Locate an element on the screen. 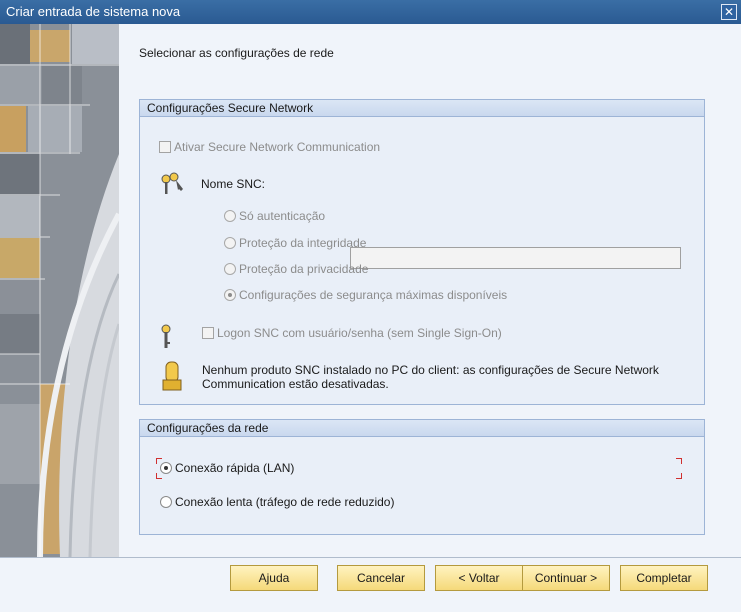 The width and height of the screenshot is (741, 612). radio-integrity: Proteção da integridade is located at coordinates (295, 243).